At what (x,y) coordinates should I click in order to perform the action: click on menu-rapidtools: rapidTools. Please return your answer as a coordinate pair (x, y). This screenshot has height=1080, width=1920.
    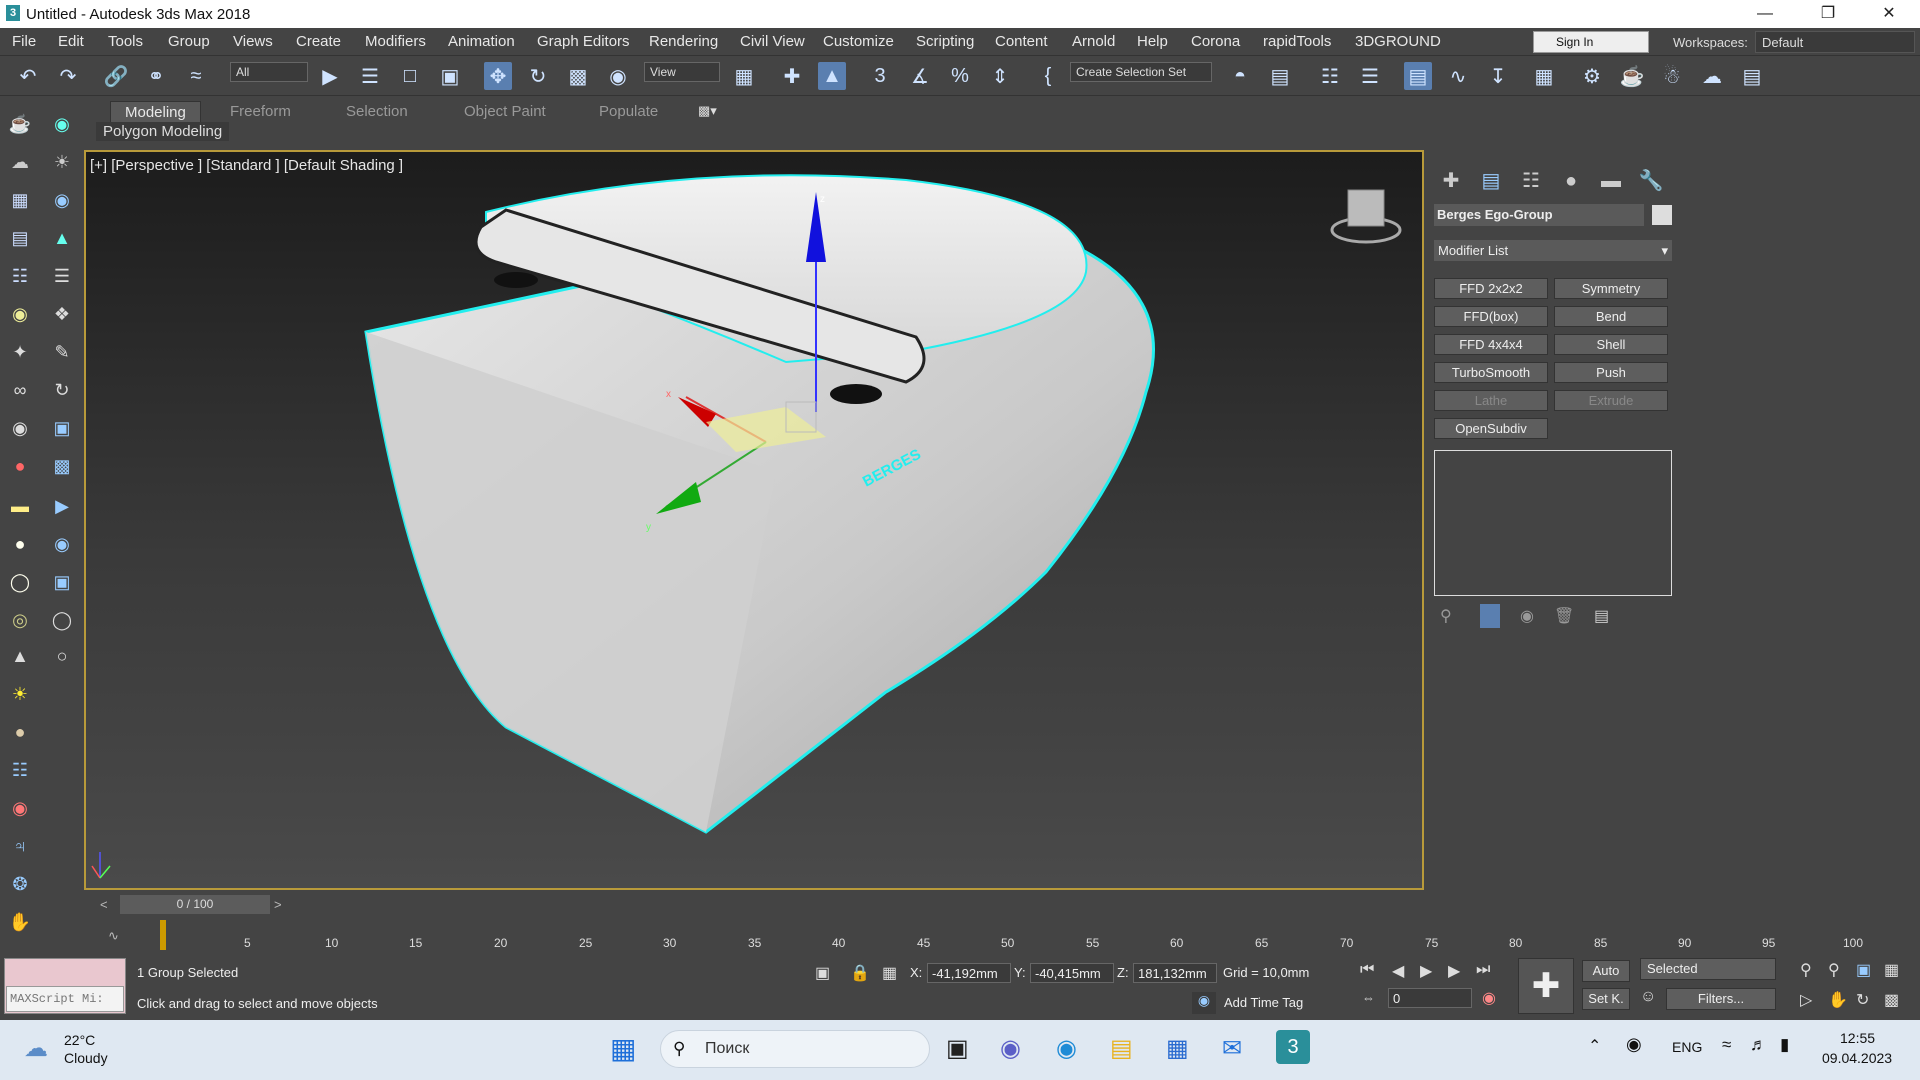
    Looking at the image, I should click on (1297, 41).